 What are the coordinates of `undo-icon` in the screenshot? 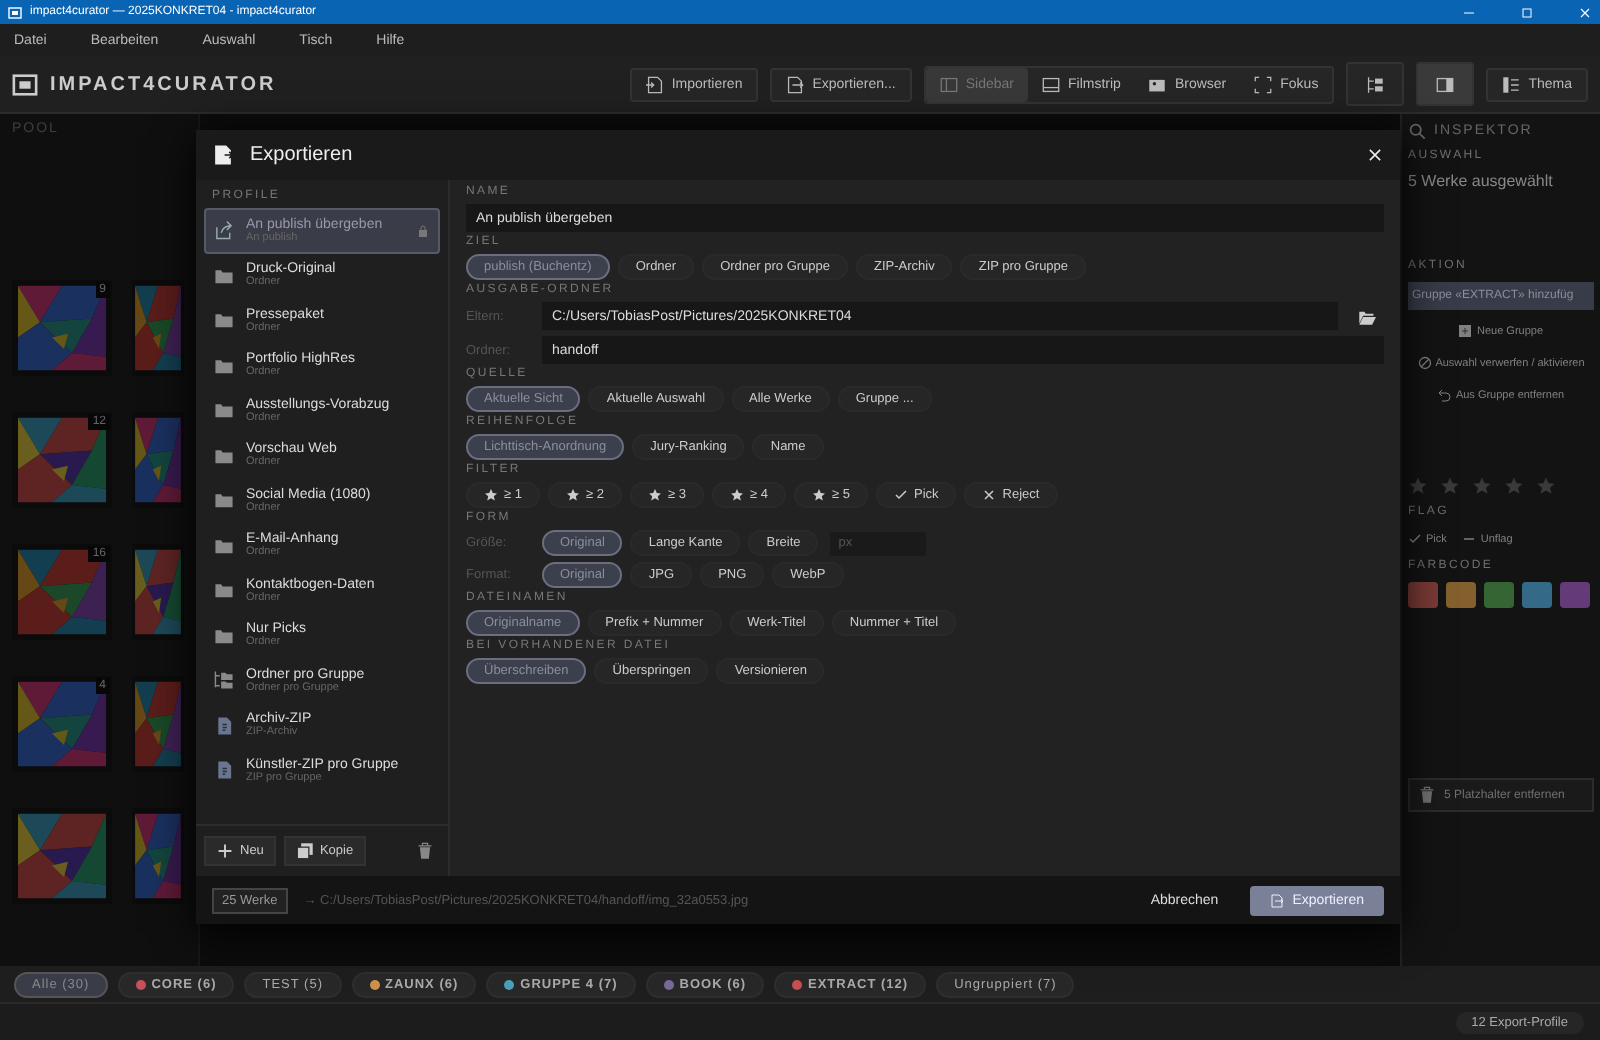 It's located at (1444, 395).